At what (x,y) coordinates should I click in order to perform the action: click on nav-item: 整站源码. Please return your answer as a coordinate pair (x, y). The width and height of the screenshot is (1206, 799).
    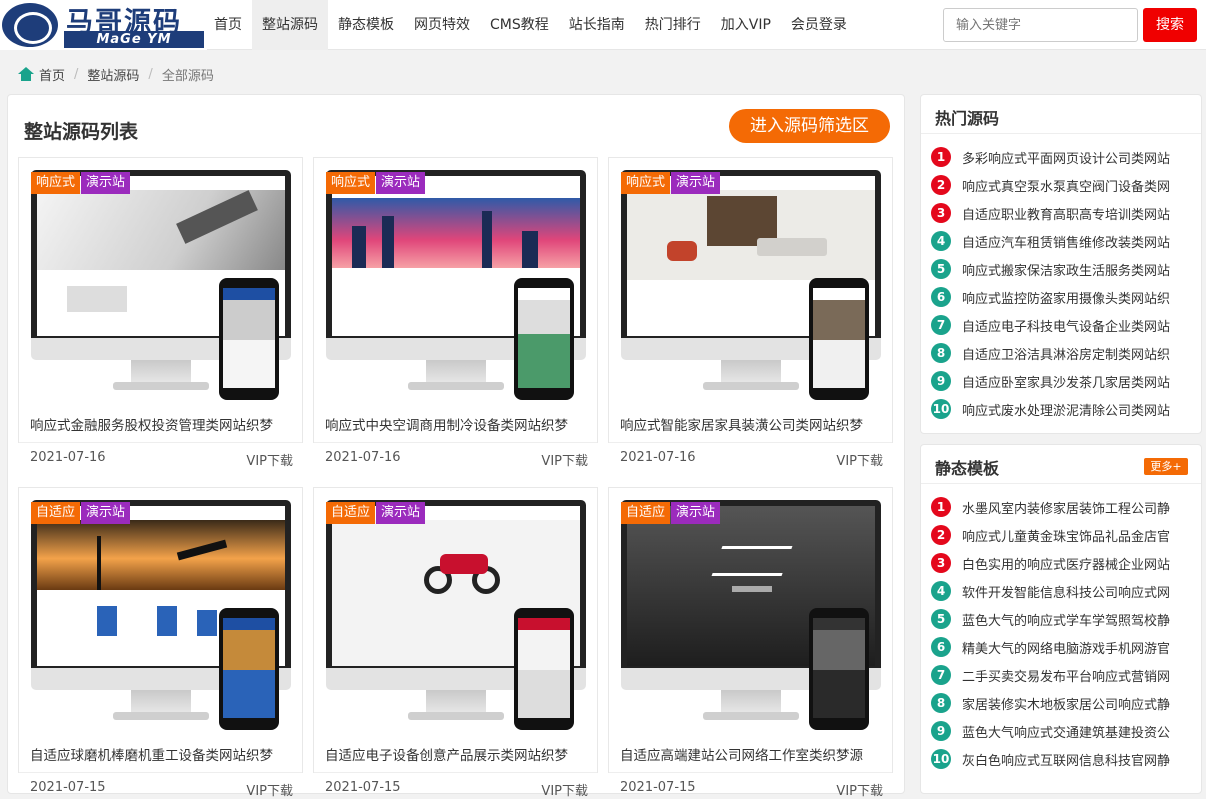
    Looking at the image, I should click on (290, 25).